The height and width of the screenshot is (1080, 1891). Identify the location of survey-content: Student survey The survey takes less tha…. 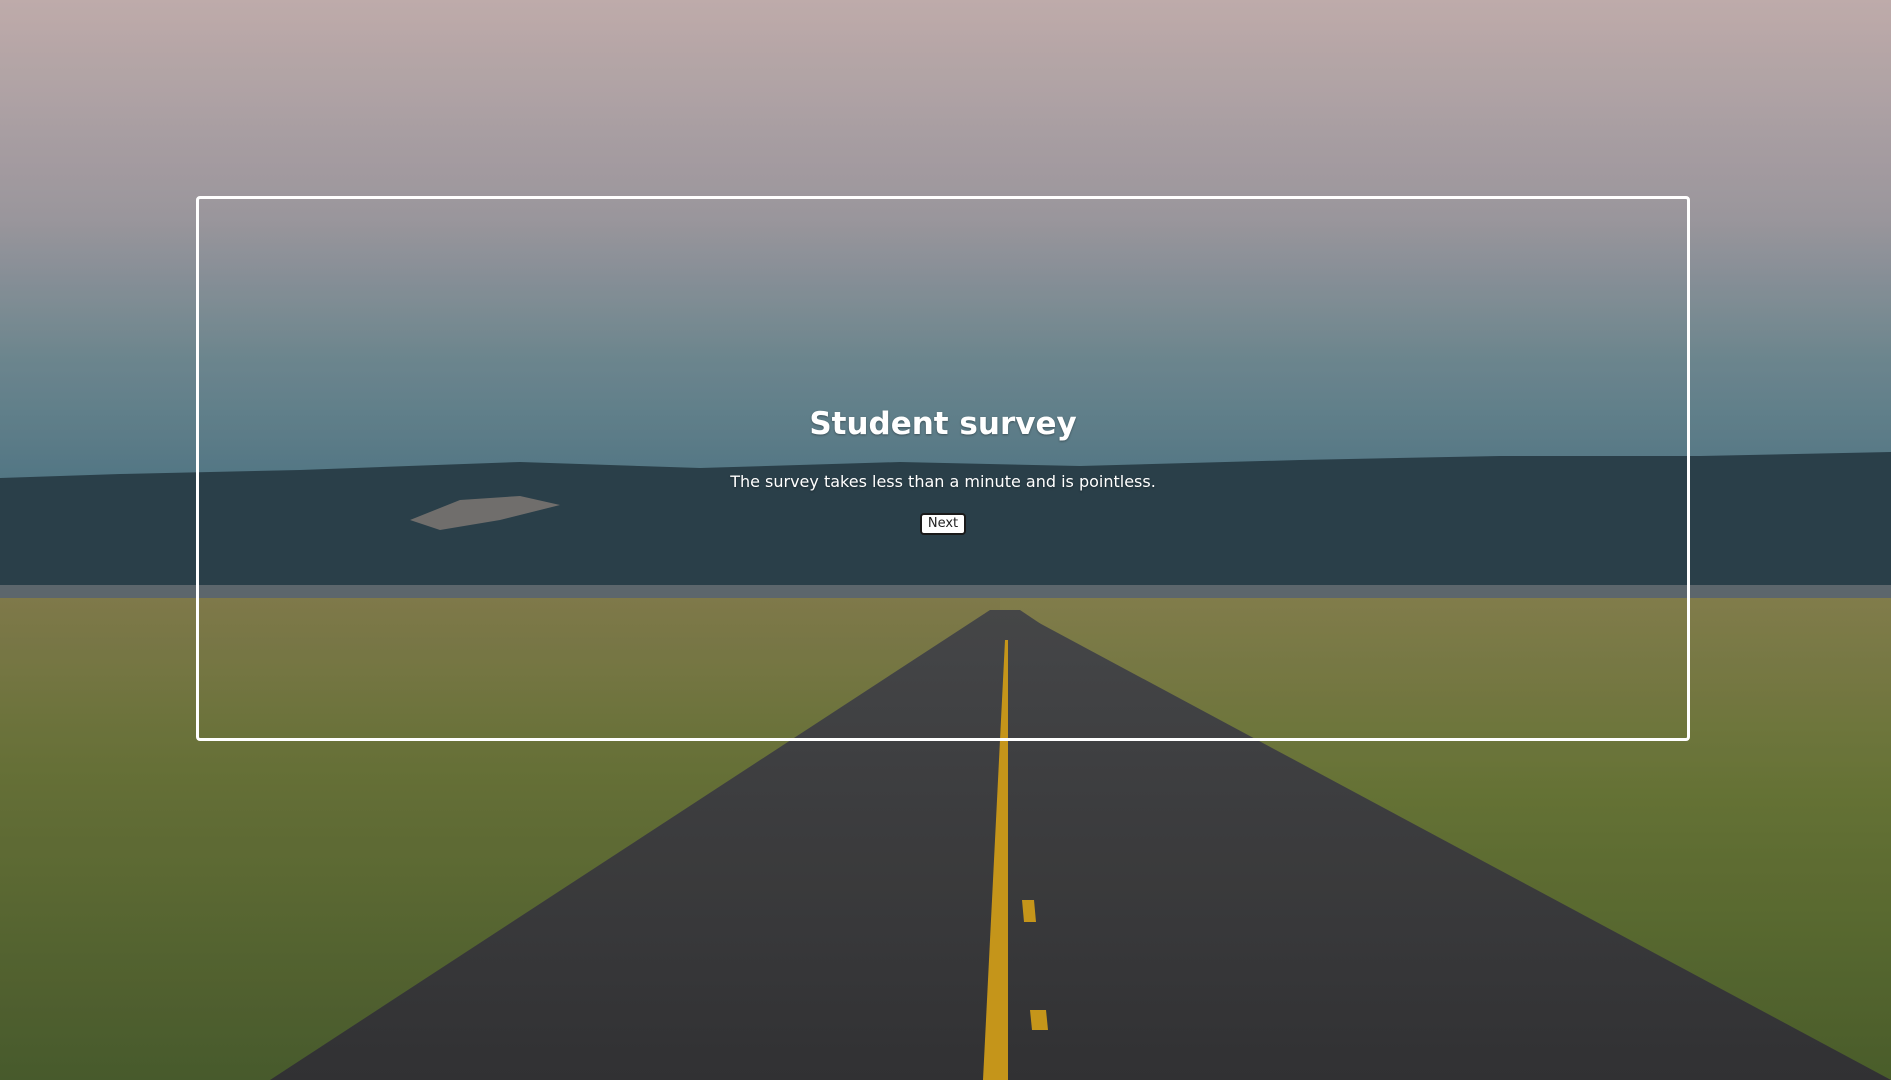
(943, 469).